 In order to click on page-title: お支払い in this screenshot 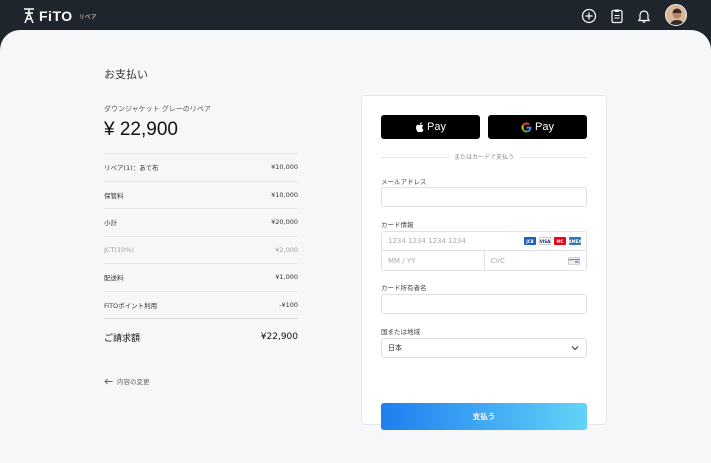, I will do `click(126, 74)`.